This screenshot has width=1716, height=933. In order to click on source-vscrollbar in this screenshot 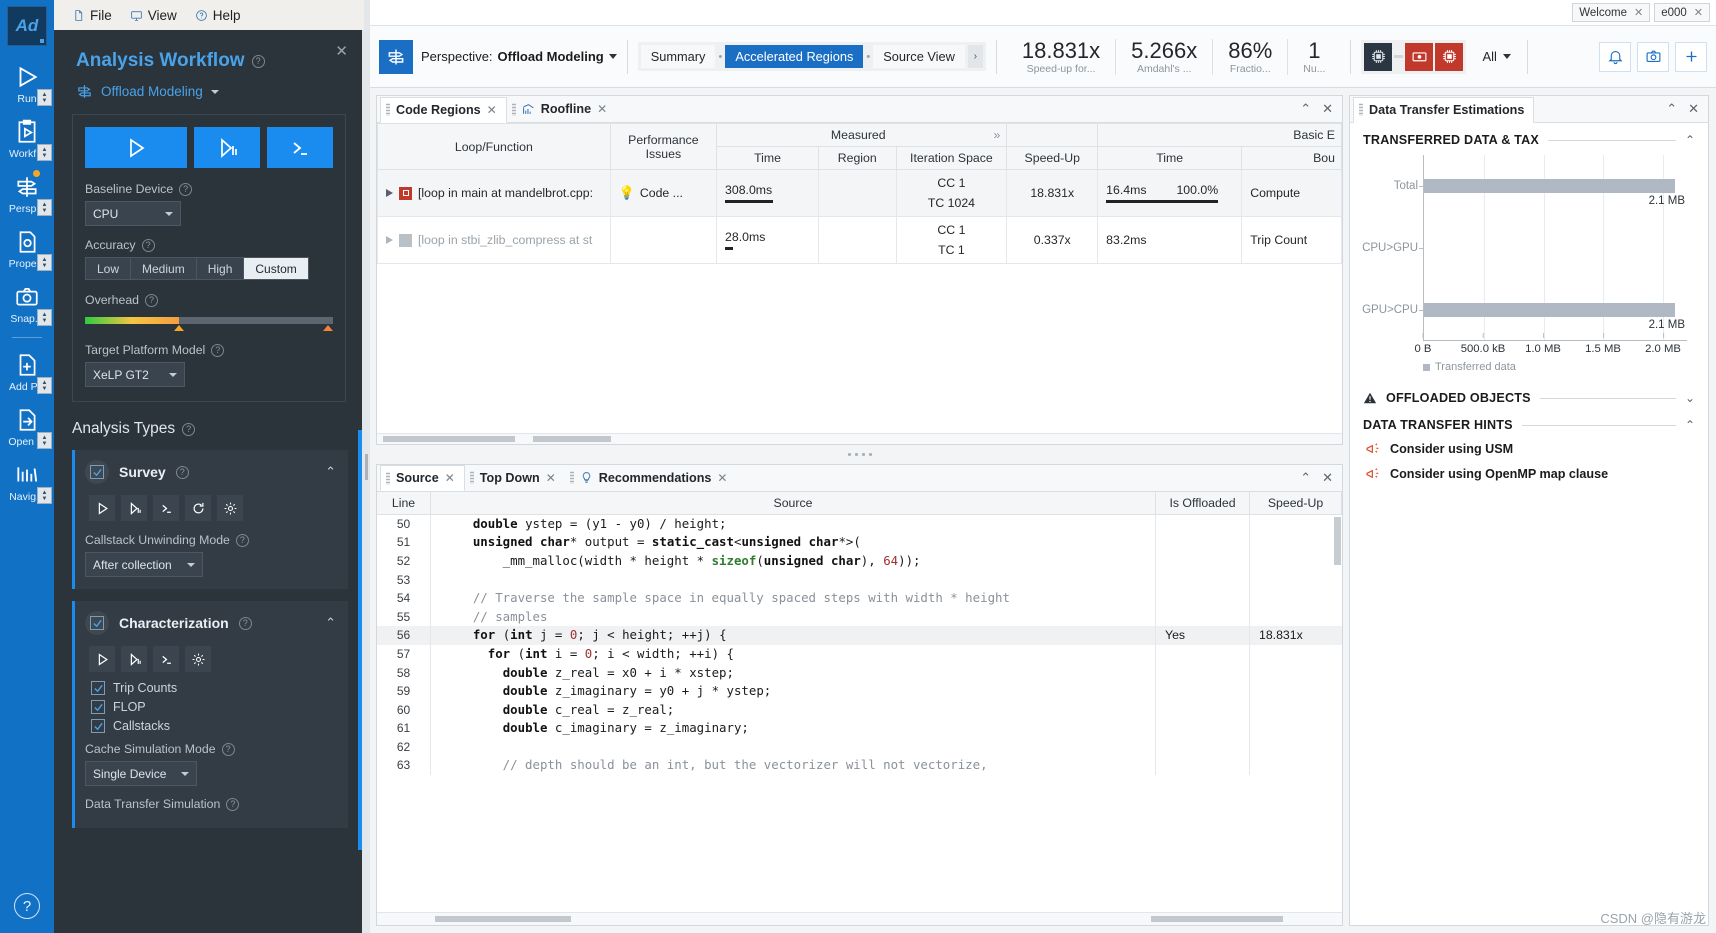, I will do `click(1337, 540)`.